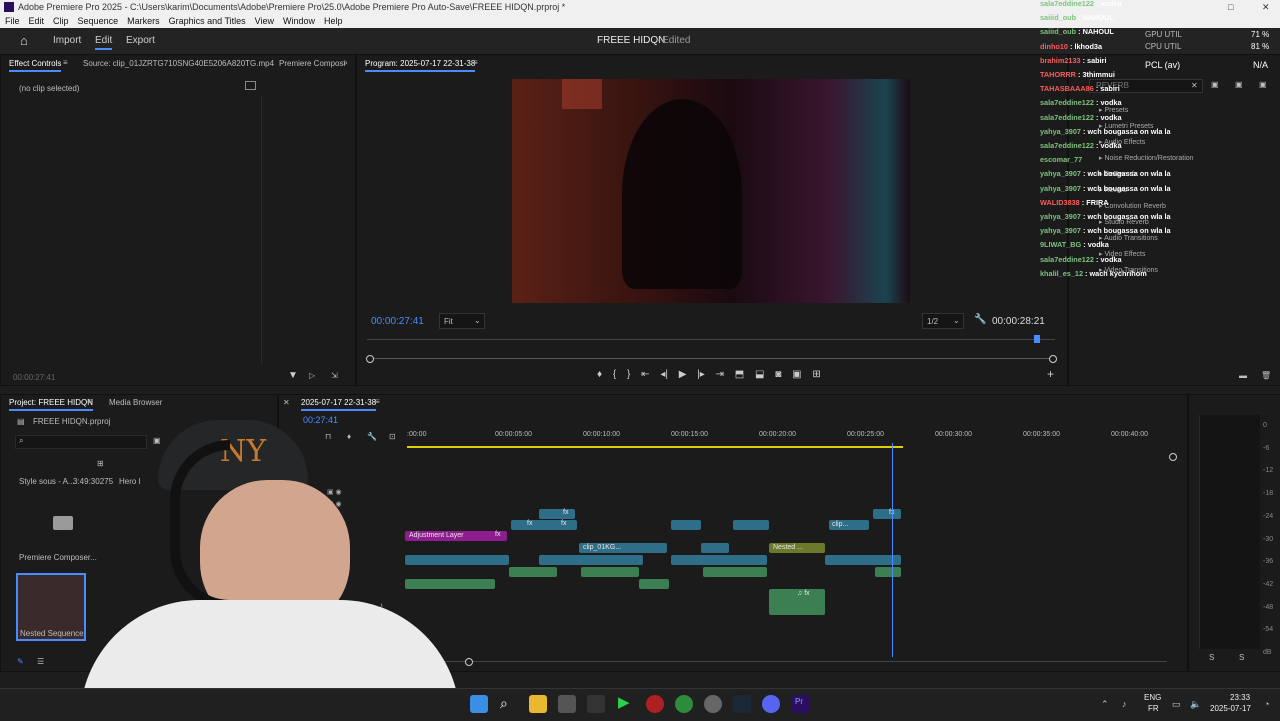 Image resolution: width=1280 pixels, height=721 pixels. I want to click on wrench-icon: 🔧, so click(980, 319).